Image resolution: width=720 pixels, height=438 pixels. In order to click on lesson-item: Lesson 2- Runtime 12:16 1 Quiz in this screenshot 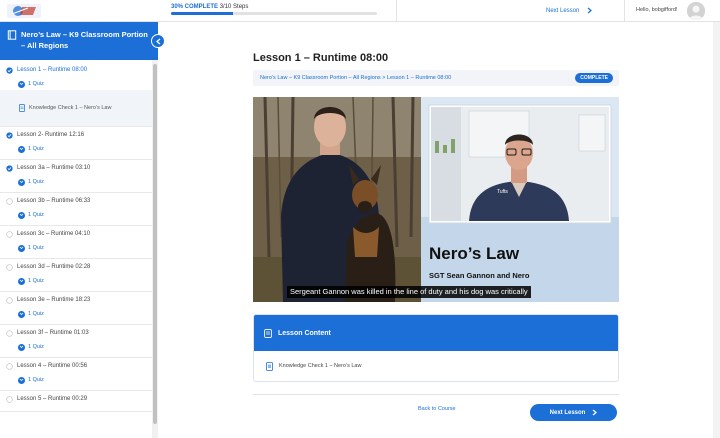, I will do `click(76, 143)`.